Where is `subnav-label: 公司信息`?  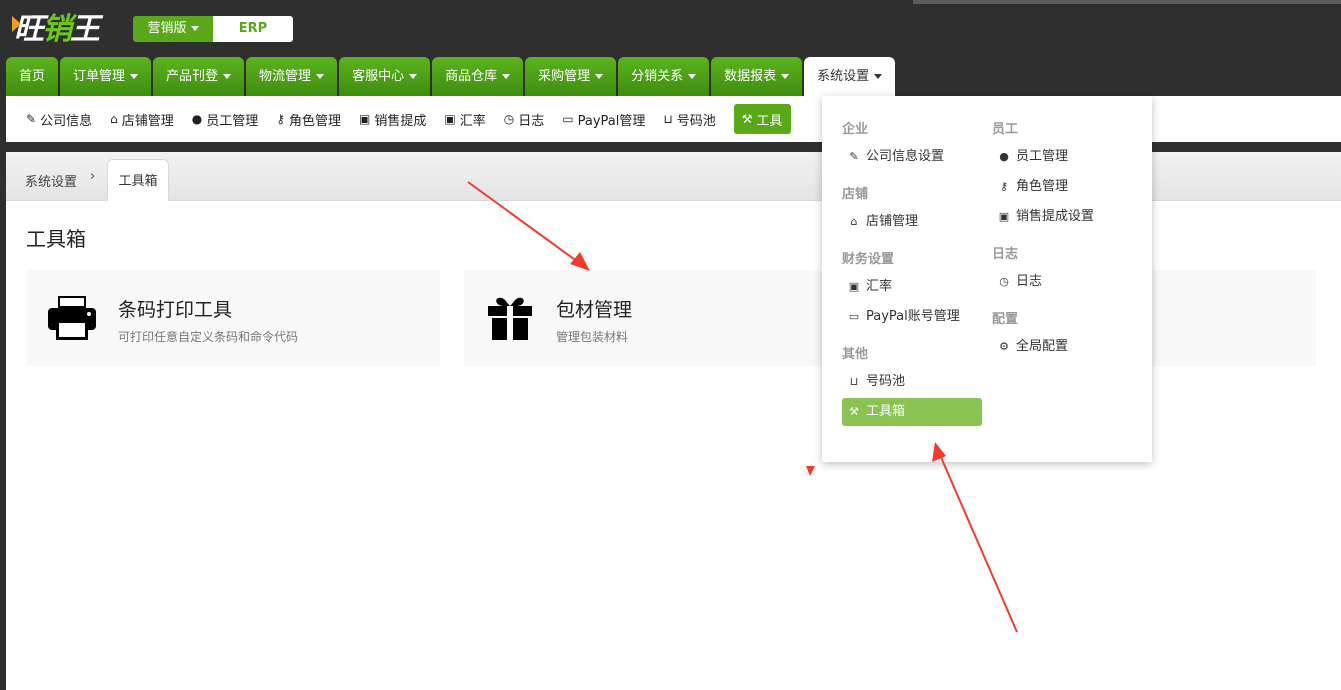
subnav-label: 公司信息 is located at coordinates (66, 121).